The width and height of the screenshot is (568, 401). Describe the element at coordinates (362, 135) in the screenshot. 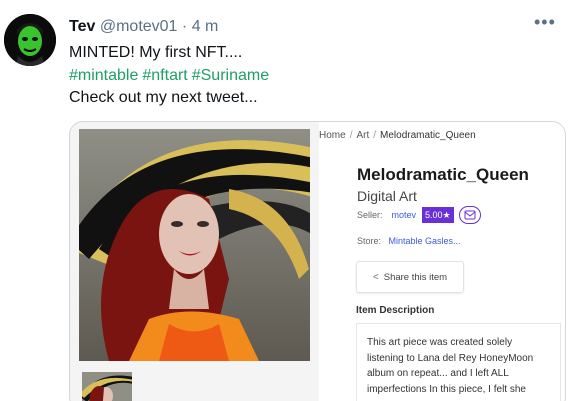

I see `breadcrumb-art: Art` at that location.